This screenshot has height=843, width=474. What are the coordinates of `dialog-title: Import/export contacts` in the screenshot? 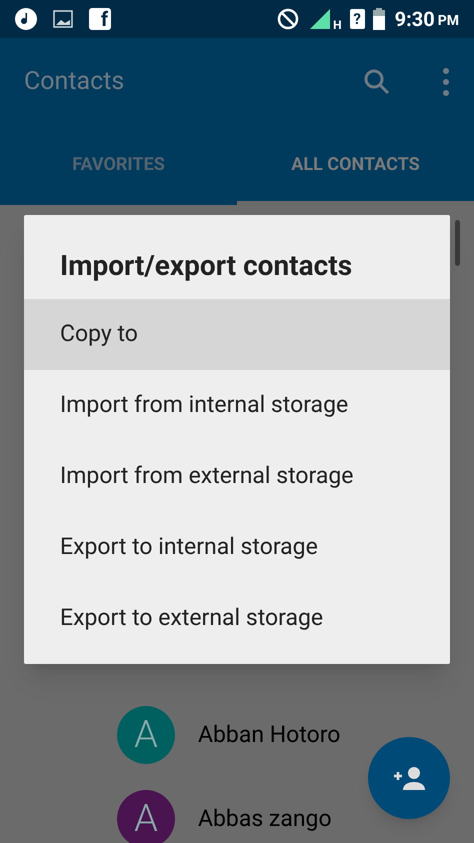 It's located at (206, 266).